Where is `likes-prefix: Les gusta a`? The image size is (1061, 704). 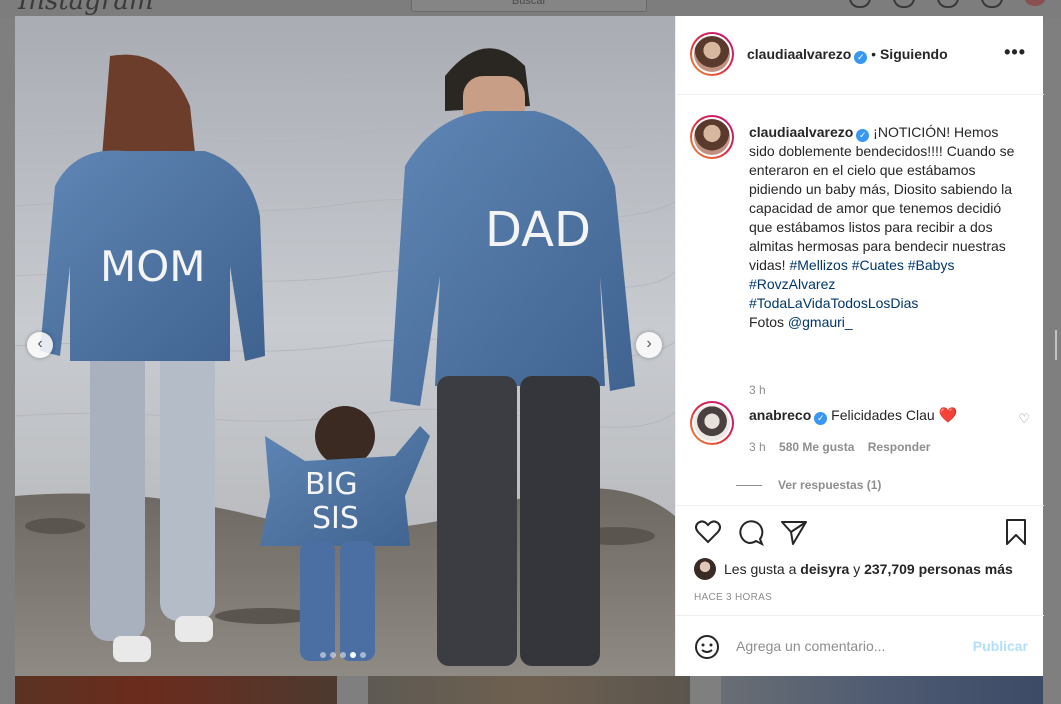 likes-prefix: Les gusta a is located at coordinates (760, 569).